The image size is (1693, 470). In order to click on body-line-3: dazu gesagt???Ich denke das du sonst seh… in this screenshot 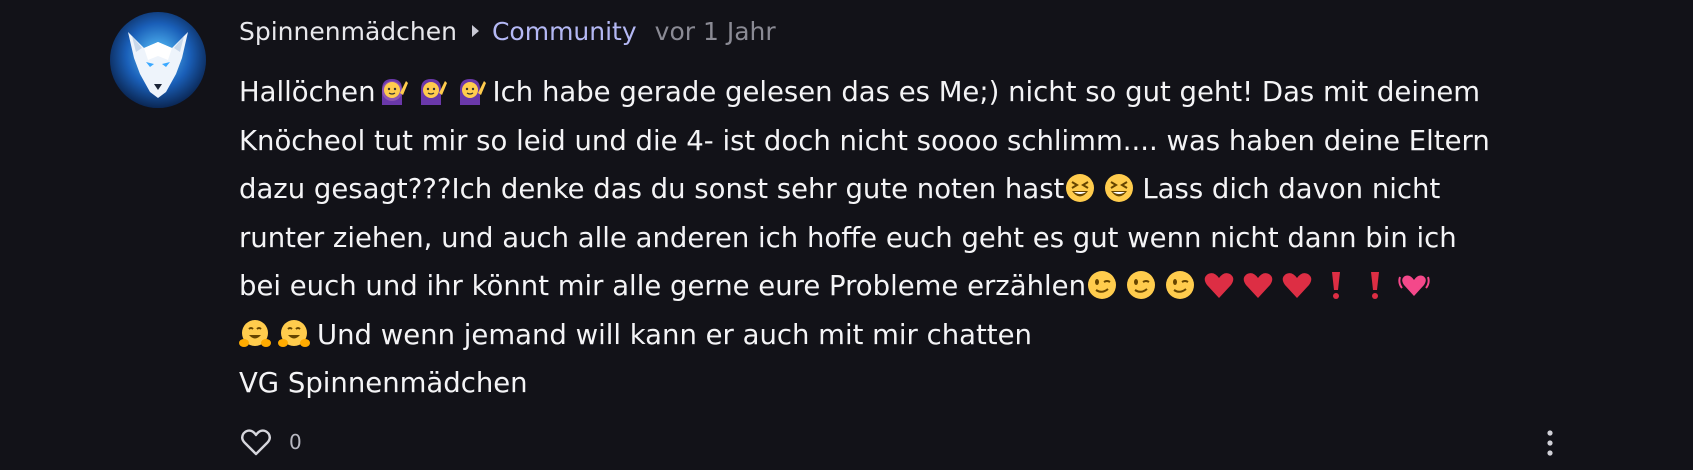, I will do `click(939, 189)`.